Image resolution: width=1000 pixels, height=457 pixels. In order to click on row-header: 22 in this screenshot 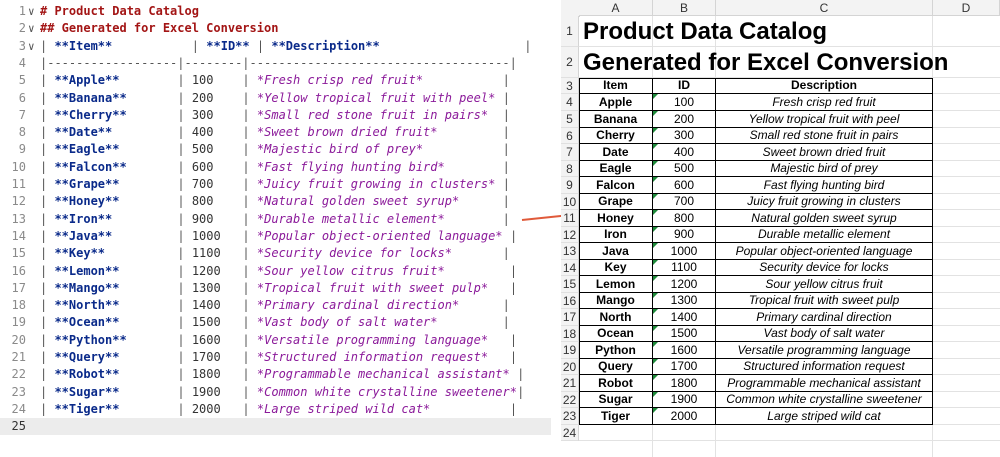, I will do `click(570, 400)`.